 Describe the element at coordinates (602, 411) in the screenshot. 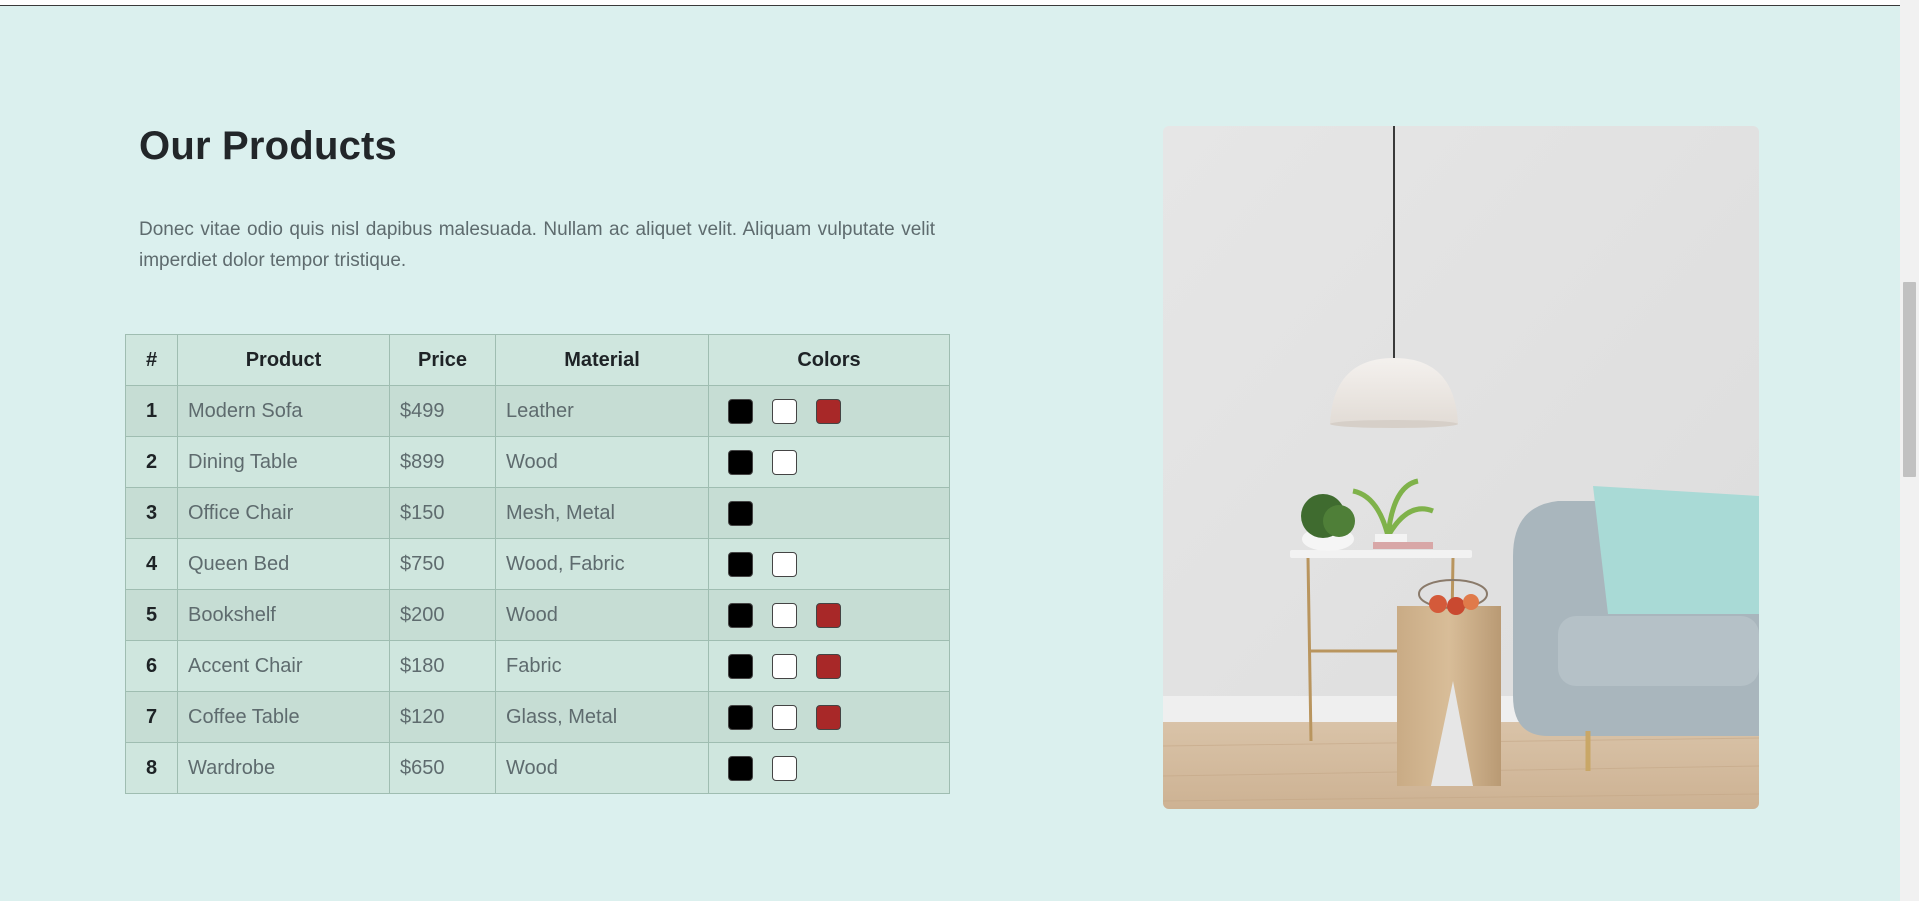

I see `cell-material: Leather` at that location.